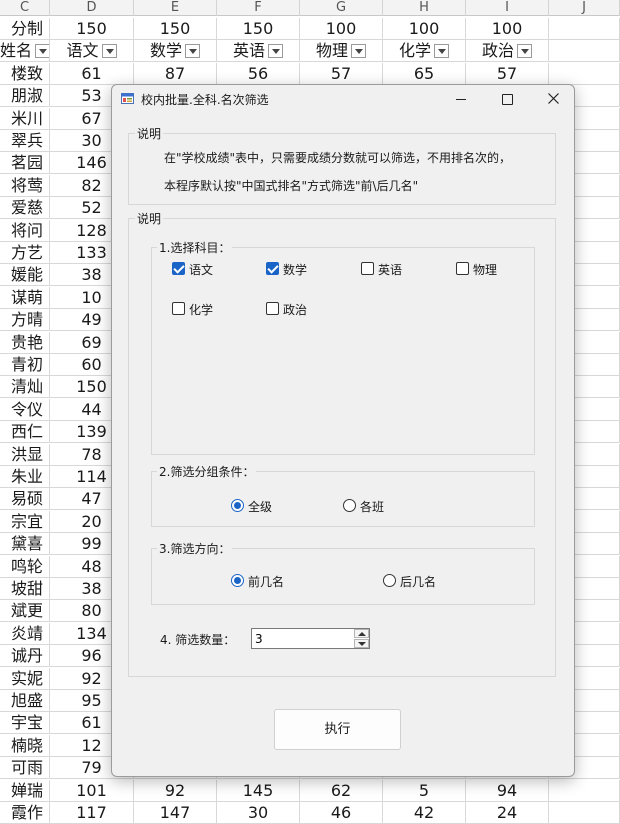 The height and width of the screenshot is (824, 620). Describe the element at coordinates (25, 477) in the screenshot. I see `table-cell: 朱业` at that location.